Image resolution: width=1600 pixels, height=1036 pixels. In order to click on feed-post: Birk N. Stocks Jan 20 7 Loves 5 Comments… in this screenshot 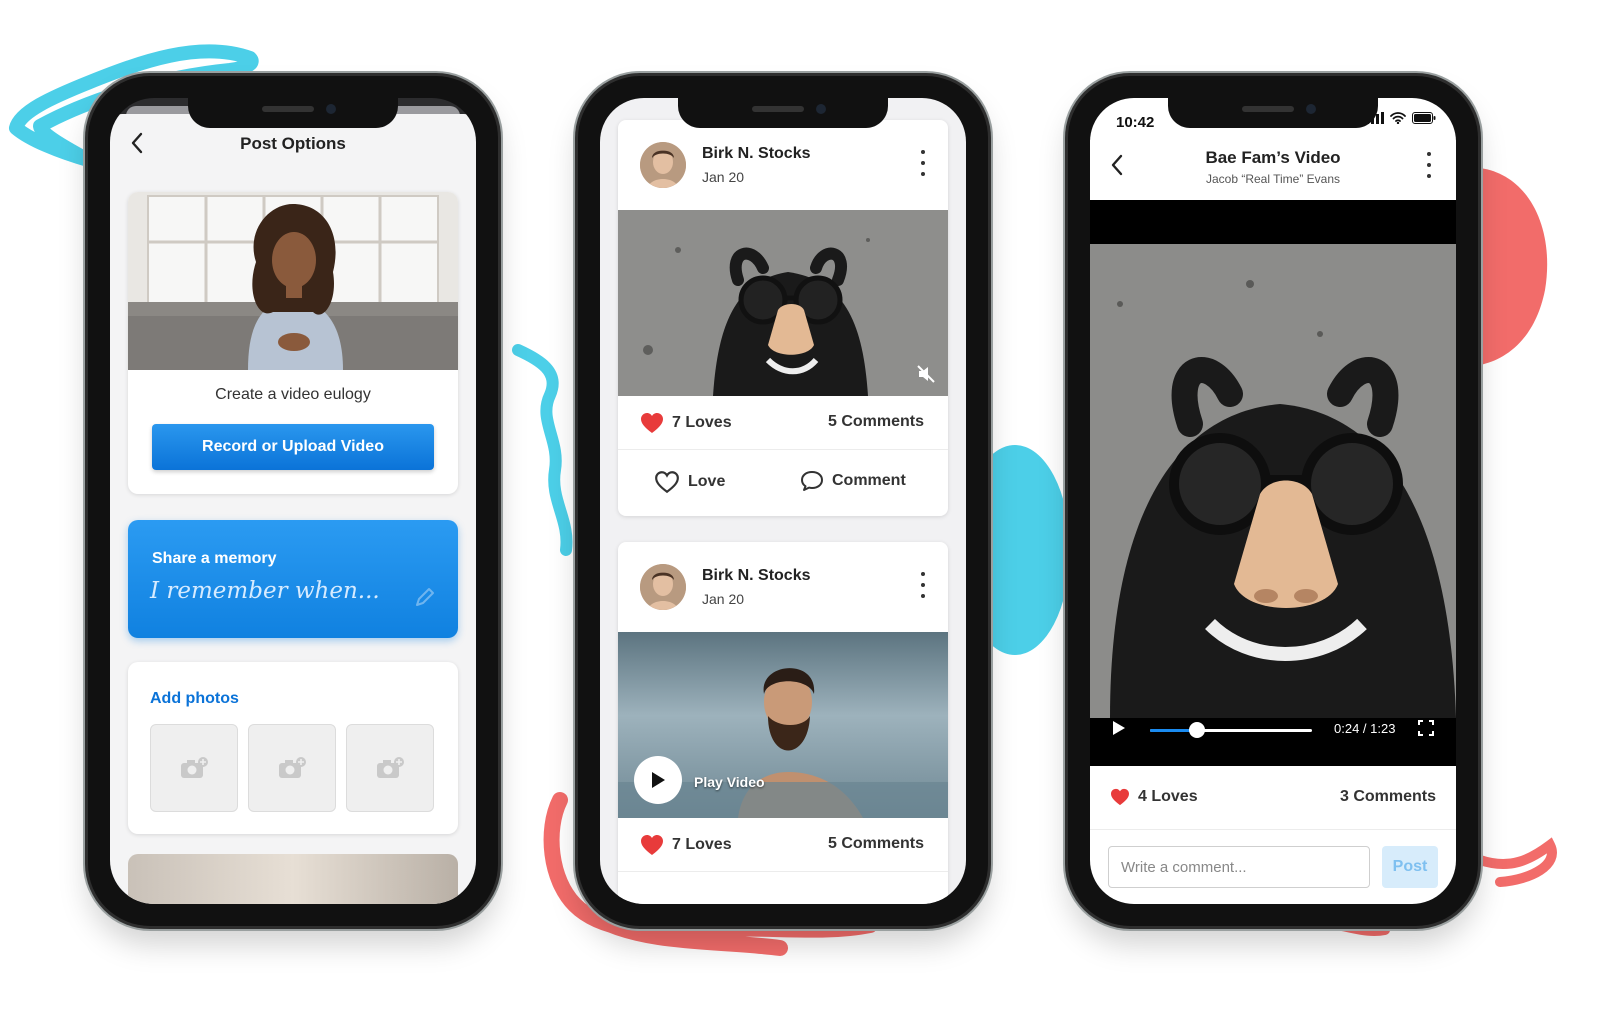, I will do `click(783, 318)`.